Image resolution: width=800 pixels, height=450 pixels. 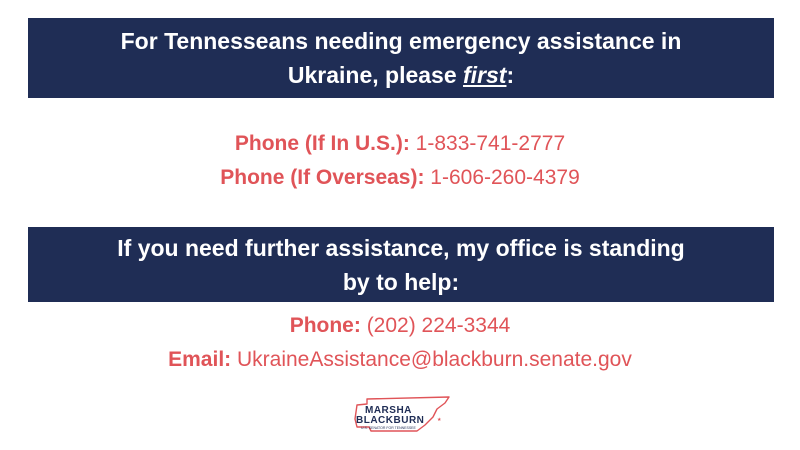 What do you see at coordinates (436, 325) in the screenshot?
I see `office-phone-number: (202) 224-3344` at bounding box center [436, 325].